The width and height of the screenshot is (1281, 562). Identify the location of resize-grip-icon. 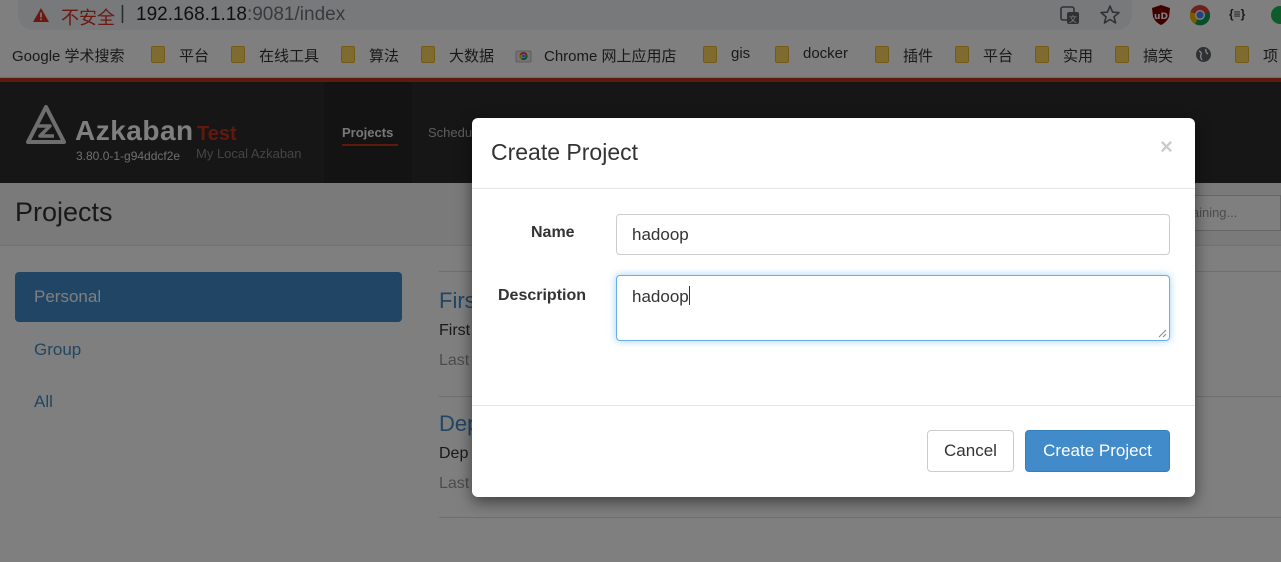
(1162, 333).